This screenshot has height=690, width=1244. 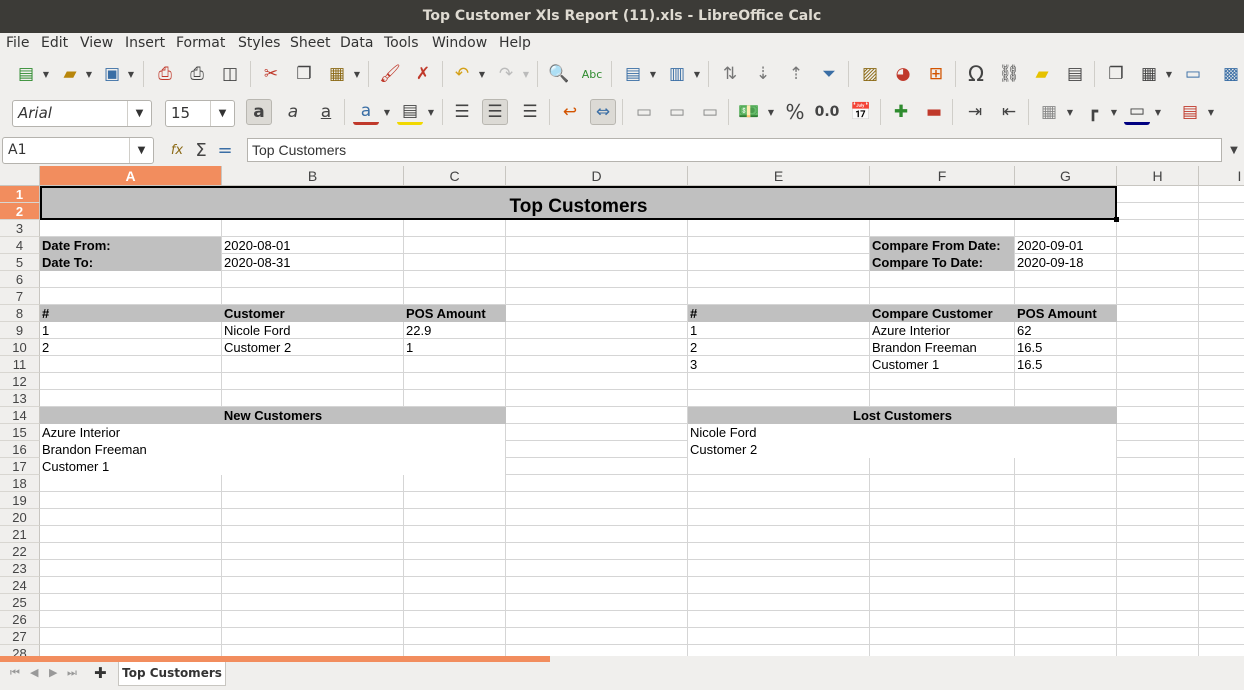 I want to click on function-wizard-icon: fx, so click(x=177, y=150).